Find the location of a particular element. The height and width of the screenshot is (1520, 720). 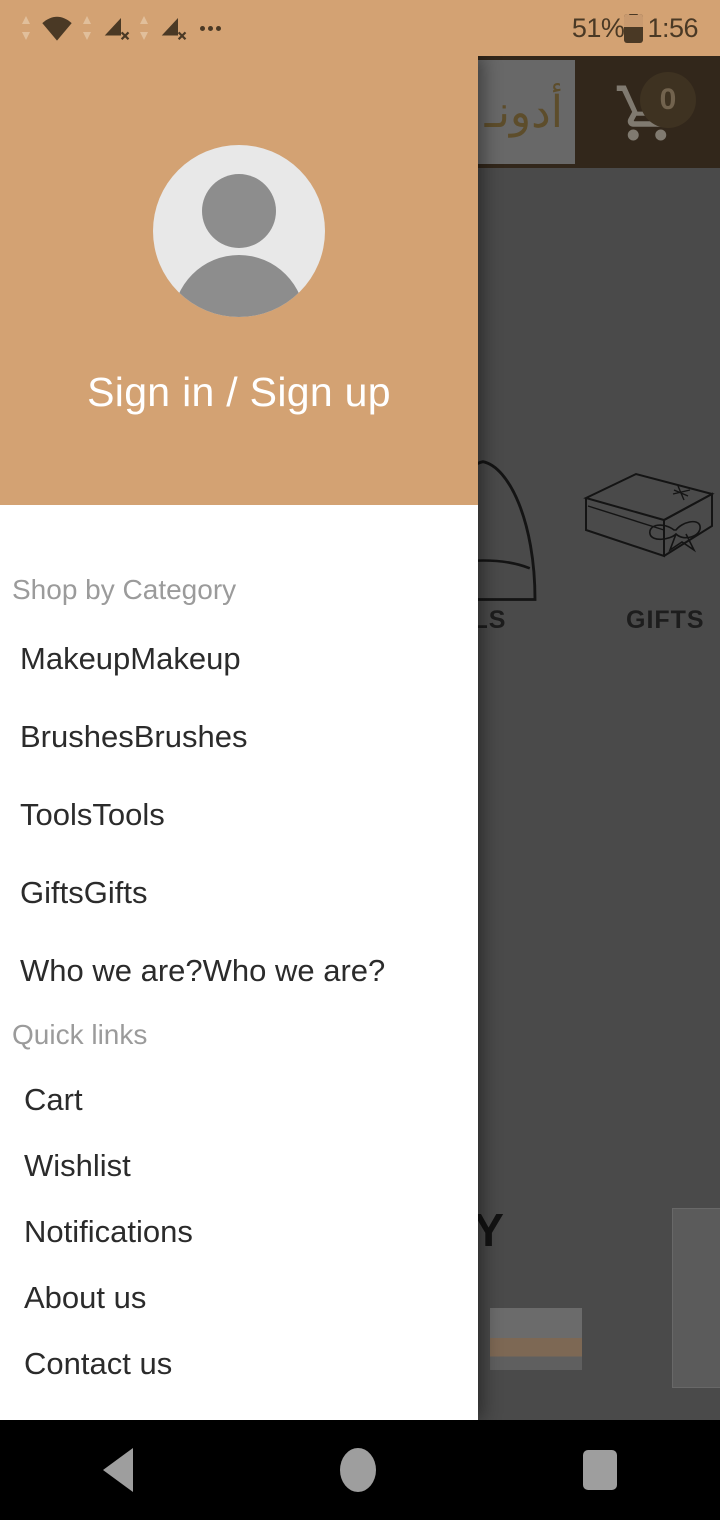

drawer-item-who-we-are: Who we are?Who we are? is located at coordinates (202, 971).